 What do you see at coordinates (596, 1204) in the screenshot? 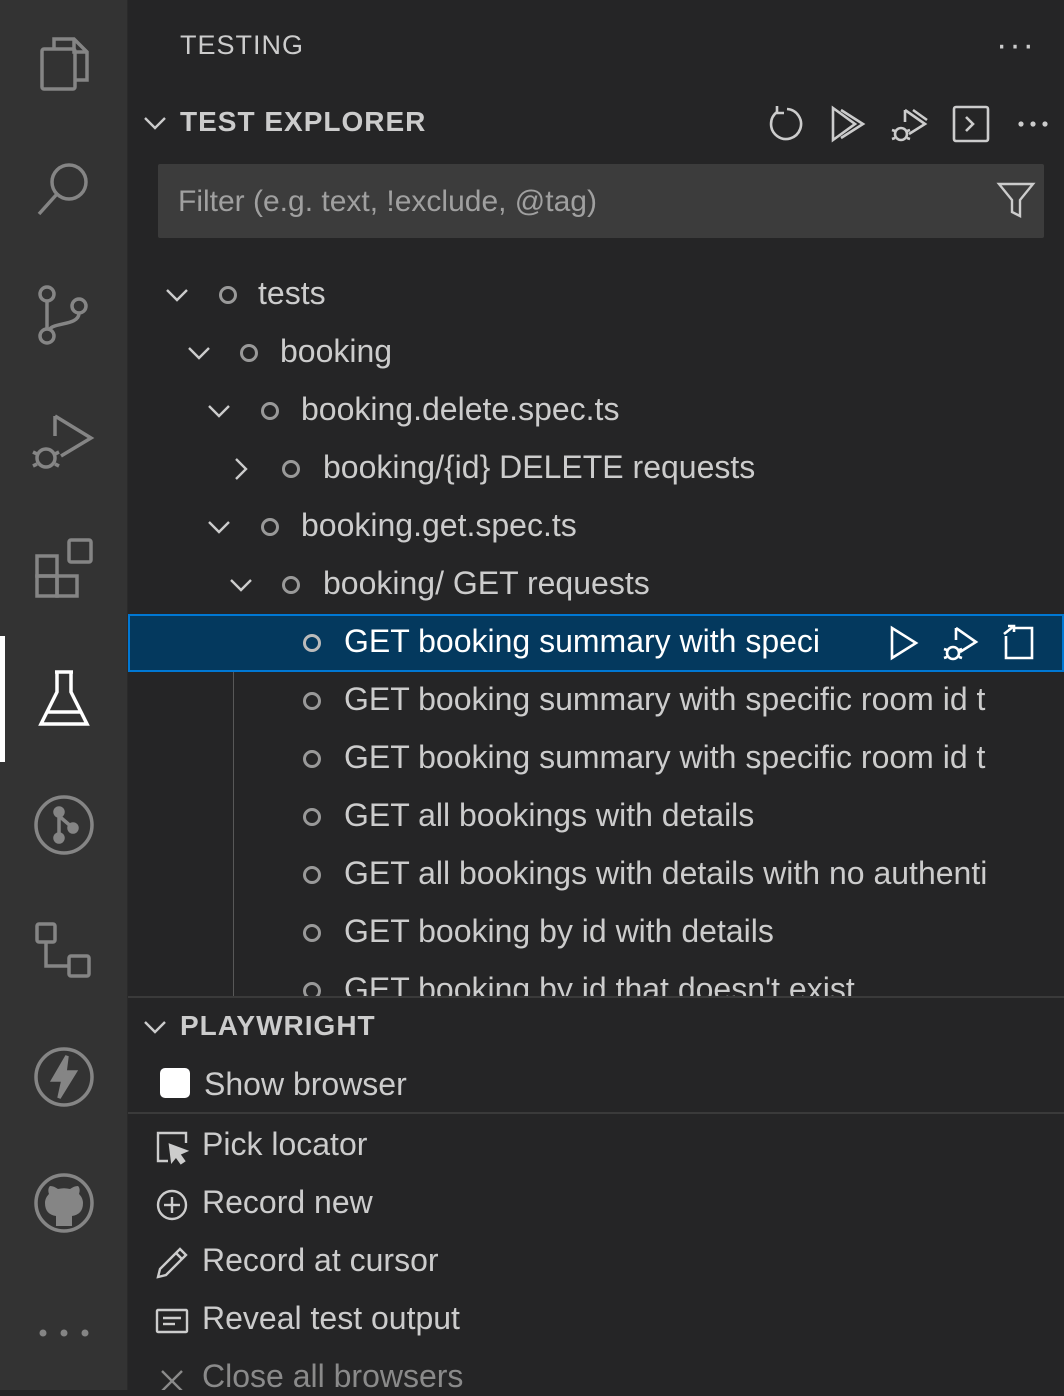
I see `record-new-button: Record new` at bounding box center [596, 1204].